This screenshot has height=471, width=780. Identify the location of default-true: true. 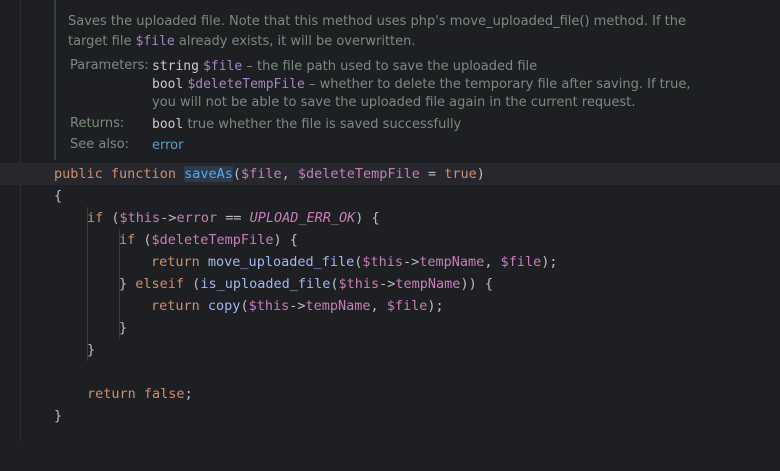
(460, 174).